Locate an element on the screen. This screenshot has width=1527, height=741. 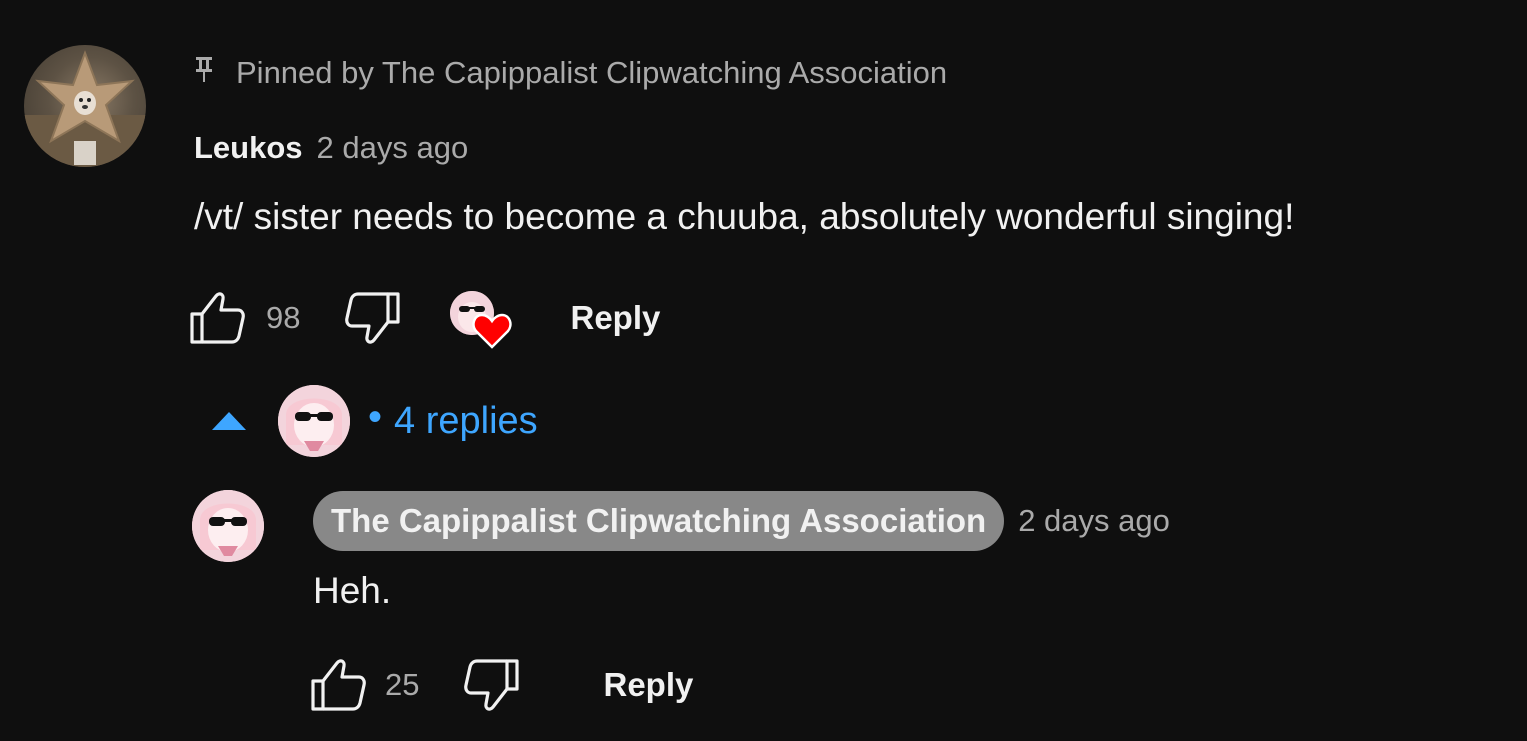
reply-like-count: 25 is located at coordinates (402, 684).